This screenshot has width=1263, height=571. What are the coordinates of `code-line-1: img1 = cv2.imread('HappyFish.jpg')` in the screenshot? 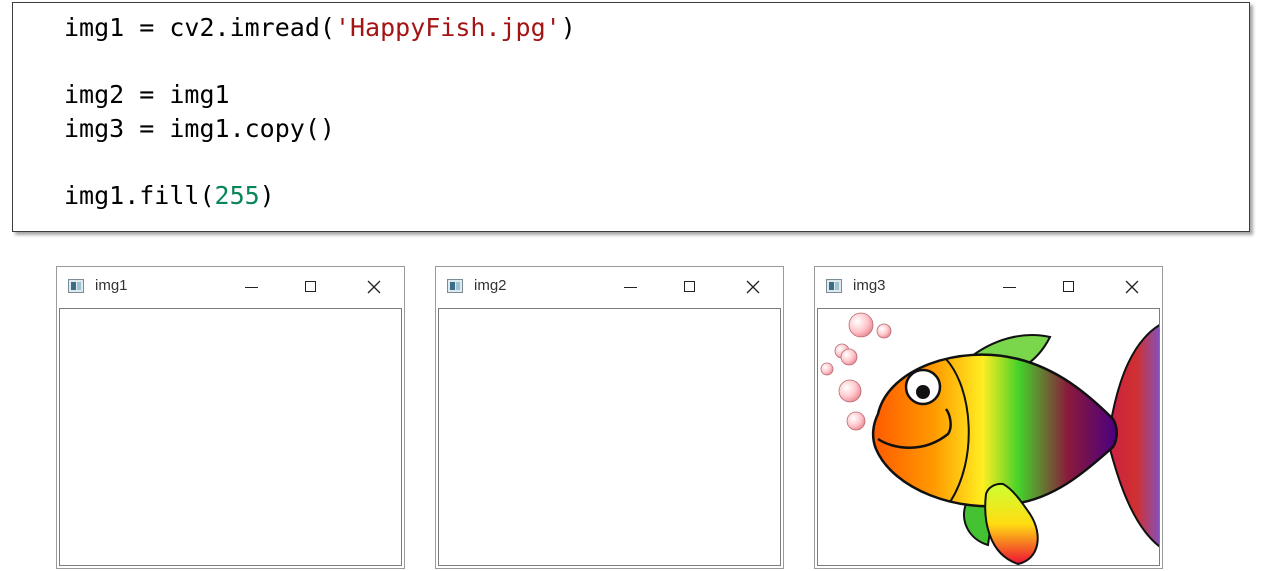 It's located at (320, 28).